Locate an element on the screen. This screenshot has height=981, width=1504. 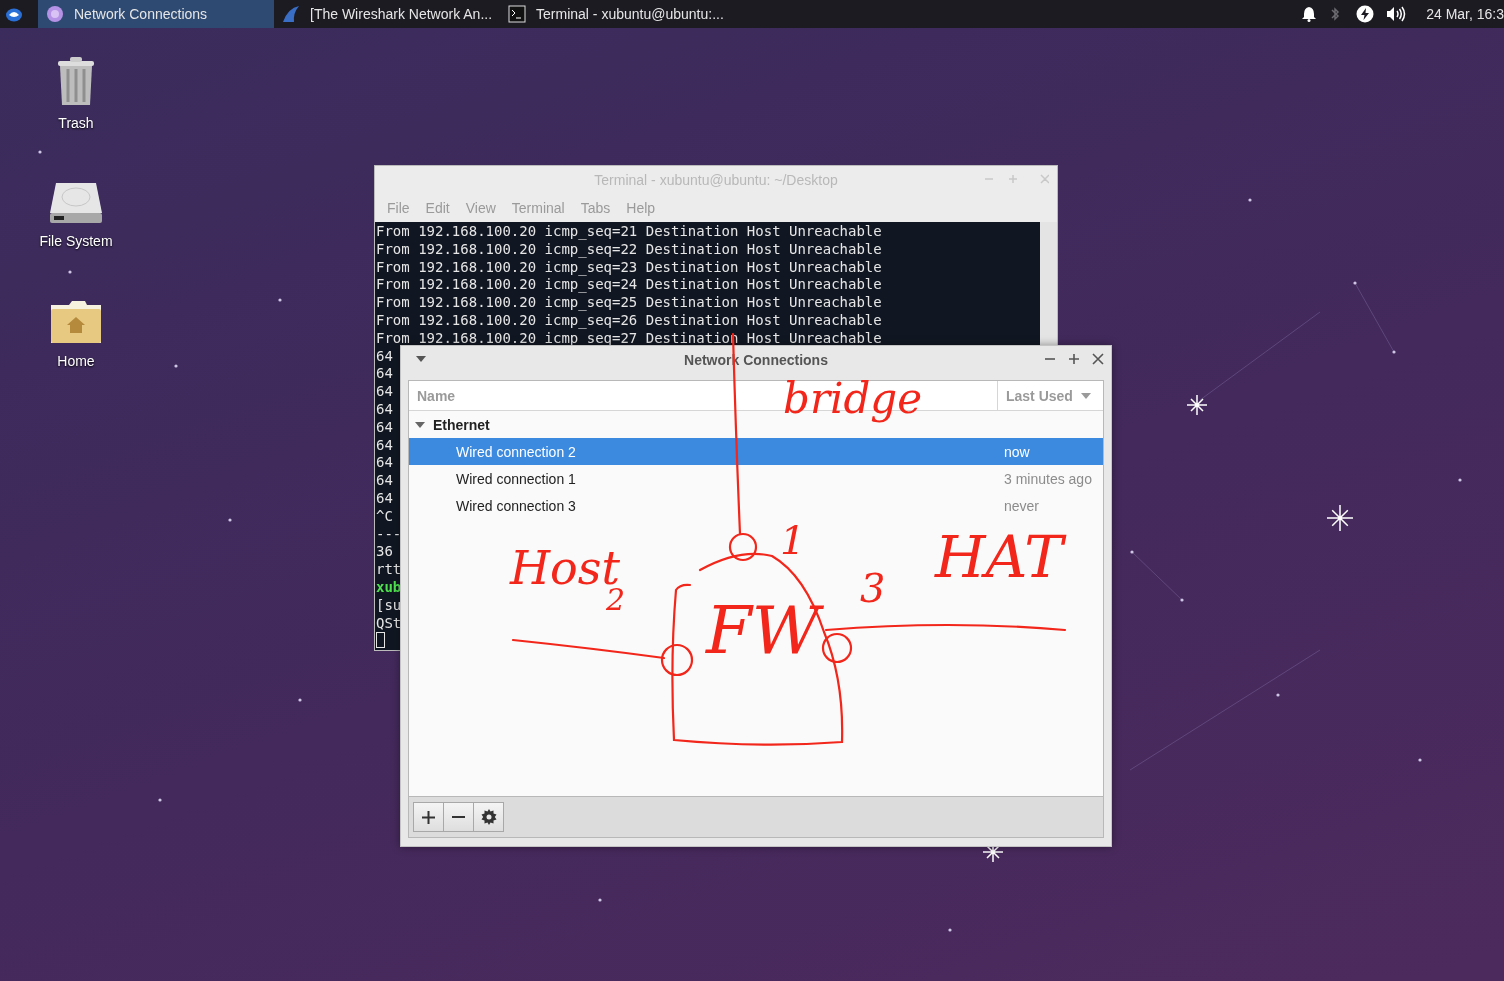
terminal-line: From 192.168.100.20 icmp_seq=24 Destination Host Unreachable is located at coordinates (629, 284).